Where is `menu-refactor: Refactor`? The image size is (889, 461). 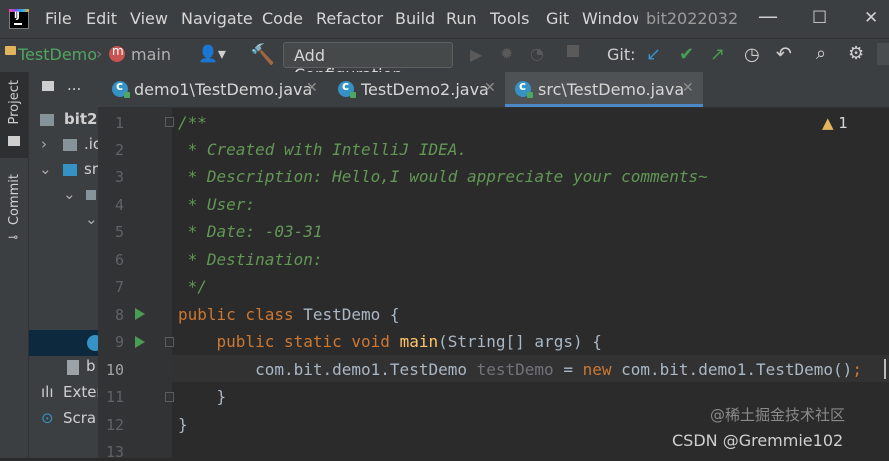
menu-refactor: Refactor is located at coordinates (349, 18).